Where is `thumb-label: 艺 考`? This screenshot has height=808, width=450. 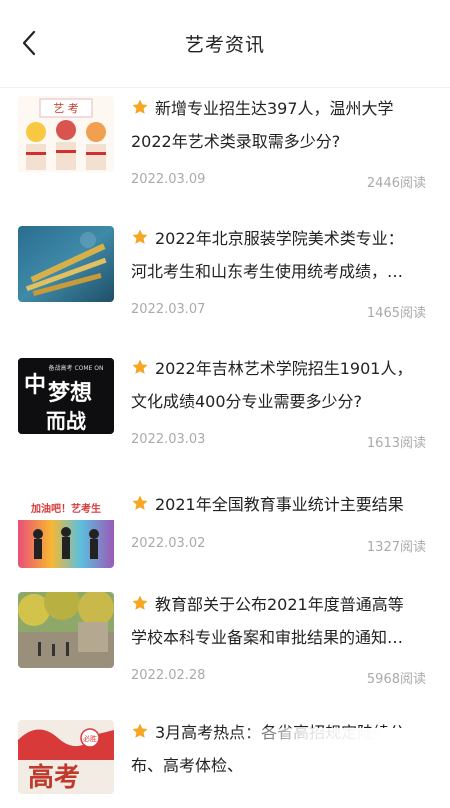 thumb-label: 艺 考 is located at coordinates (66, 108).